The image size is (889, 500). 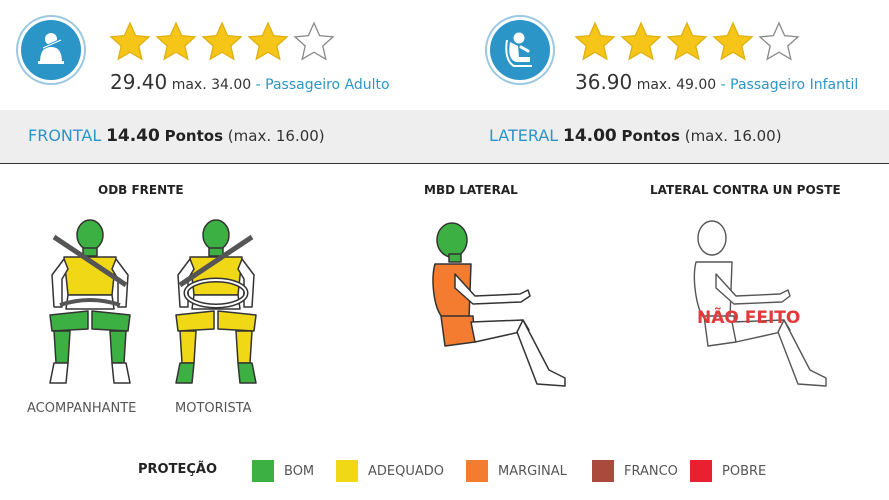 What do you see at coordinates (283, 471) in the screenshot?
I see `legend-item-bom: BOM` at bounding box center [283, 471].